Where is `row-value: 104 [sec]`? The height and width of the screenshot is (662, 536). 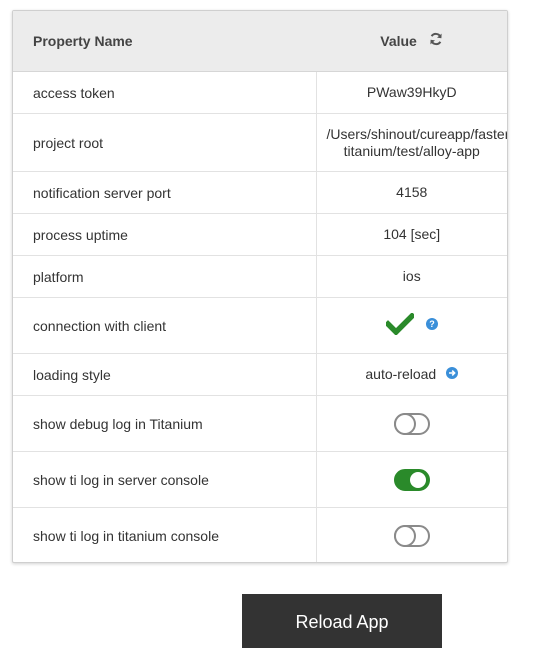 row-value: 104 [sec] is located at coordinates (411, 234).